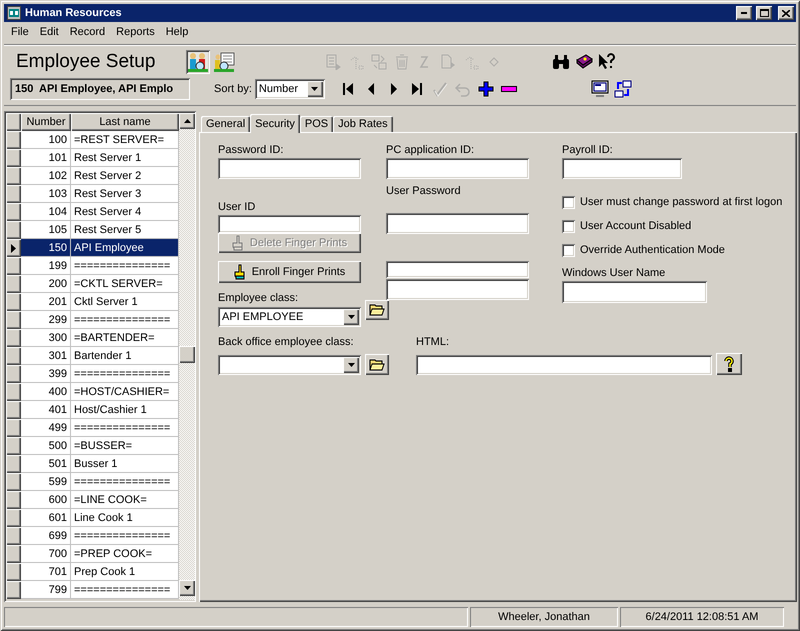  Describe the element at coordinates (46, 482) in the screenshot. I see `table-cell: 599` at that location.